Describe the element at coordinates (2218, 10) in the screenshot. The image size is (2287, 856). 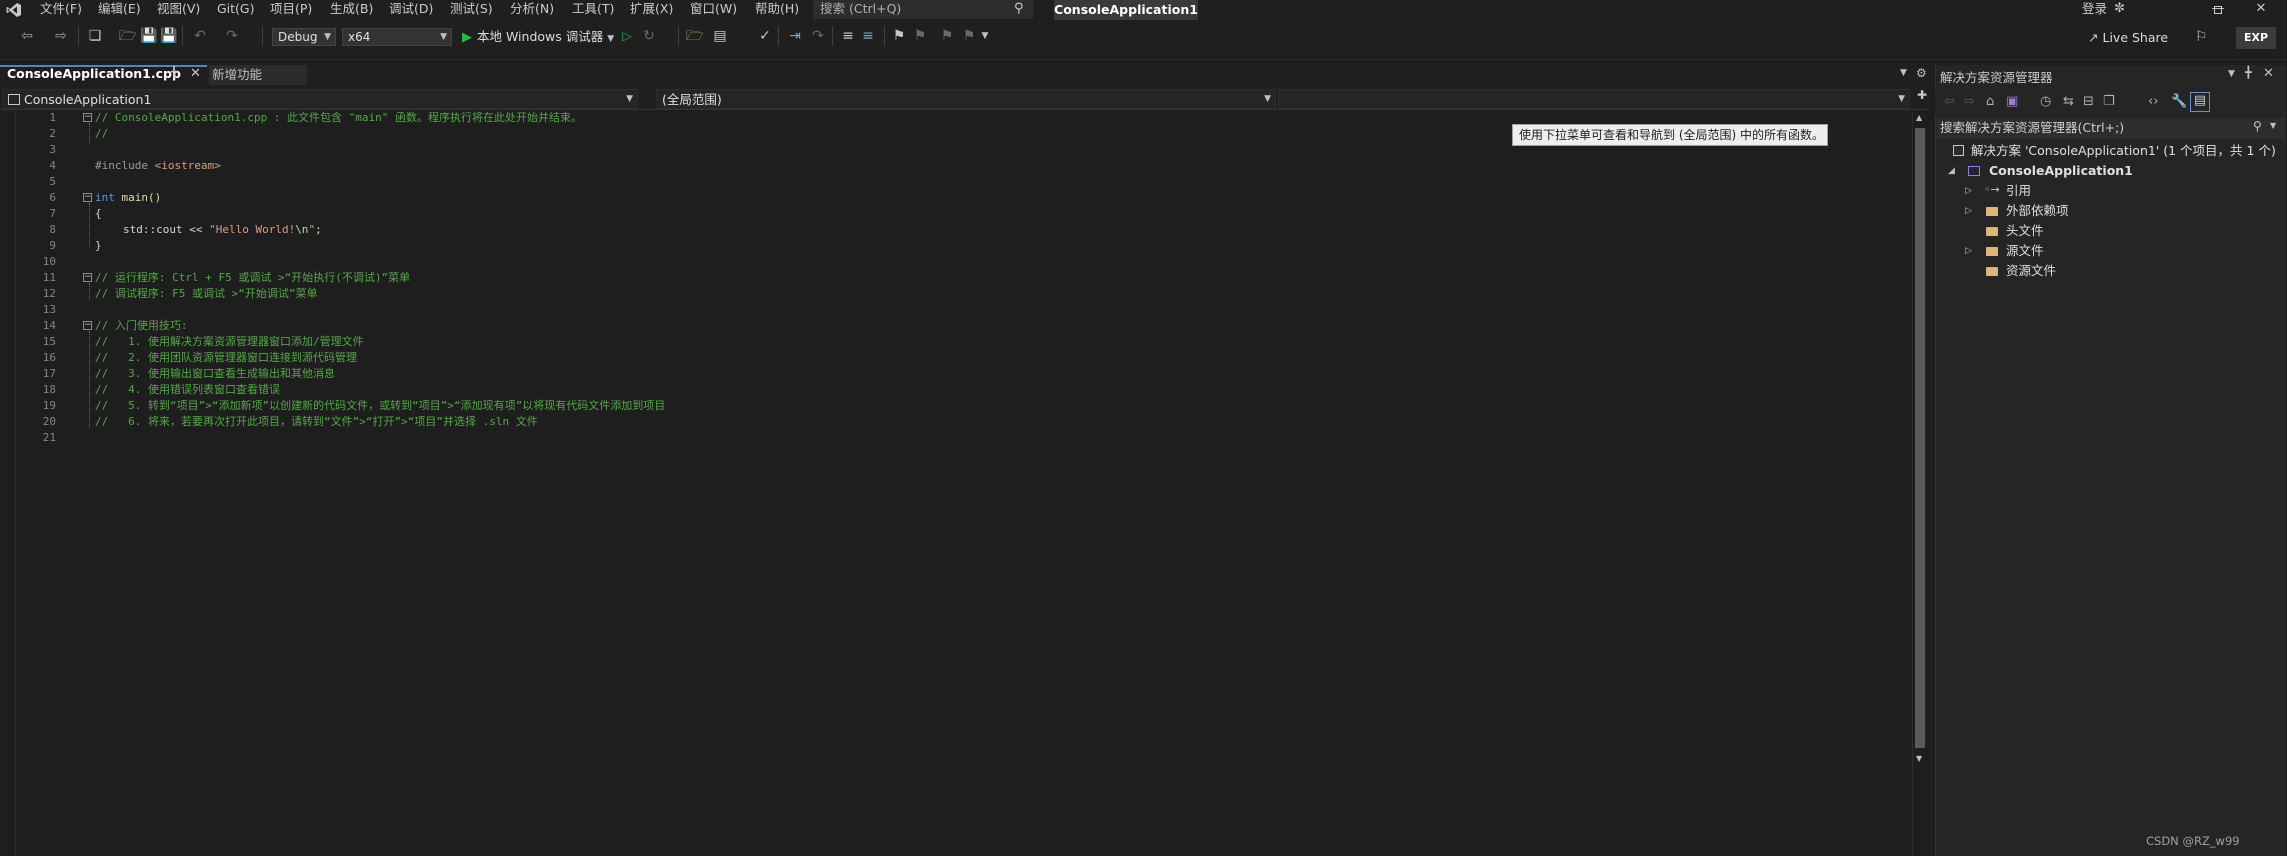
I see `maximize-button` at that location.